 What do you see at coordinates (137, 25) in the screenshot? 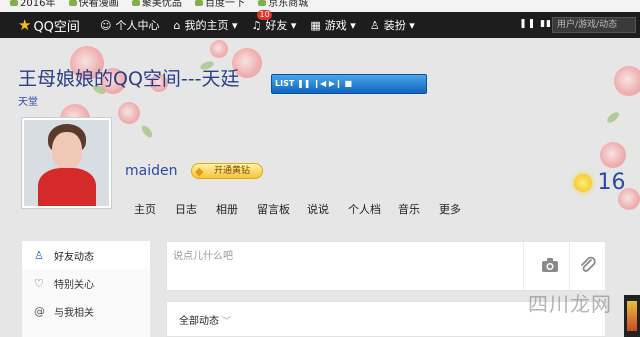
I see `nav-label: 个人中心` at bounding box center [137, 25].